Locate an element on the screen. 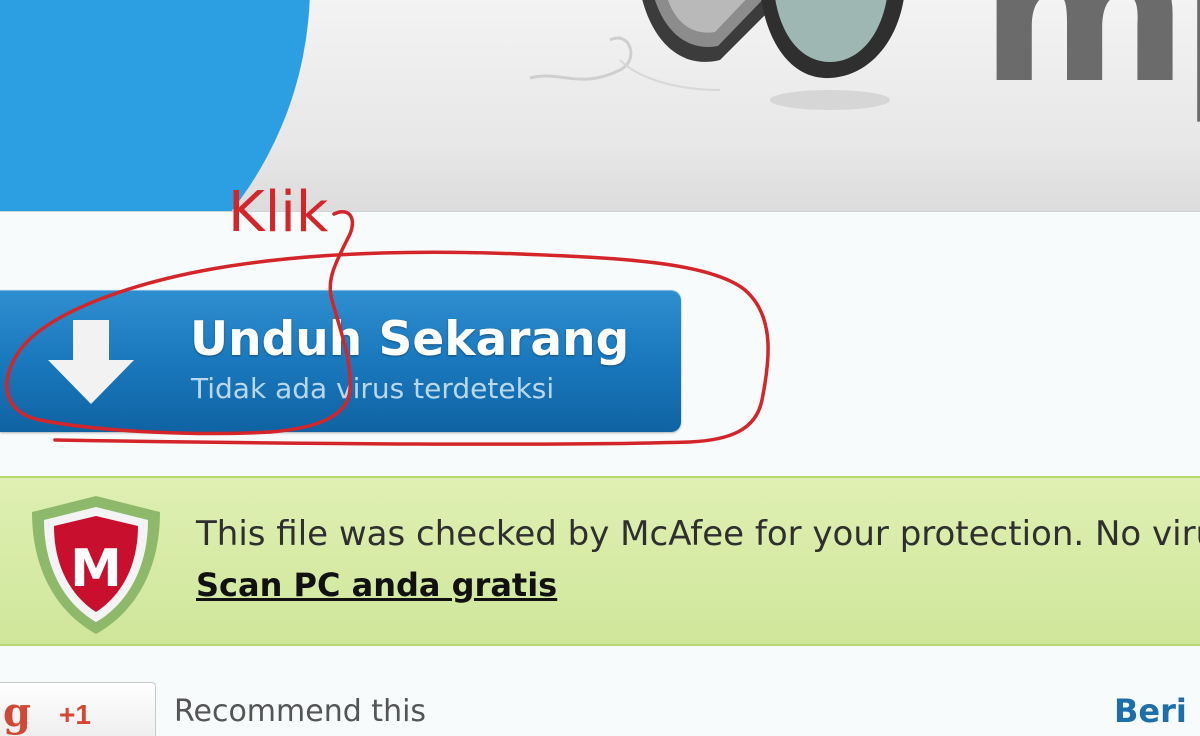  mcafee-shield-icon: M is located at coordinates (96, 565).